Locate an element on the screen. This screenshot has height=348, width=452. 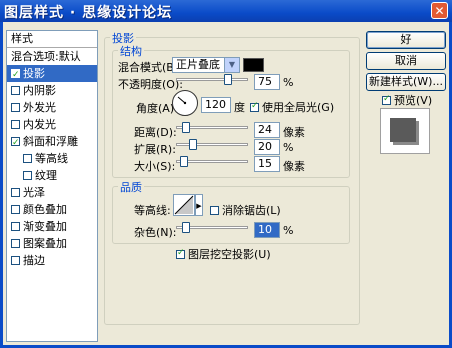
style-item: 光泽 is located at coordinates (52, 192).